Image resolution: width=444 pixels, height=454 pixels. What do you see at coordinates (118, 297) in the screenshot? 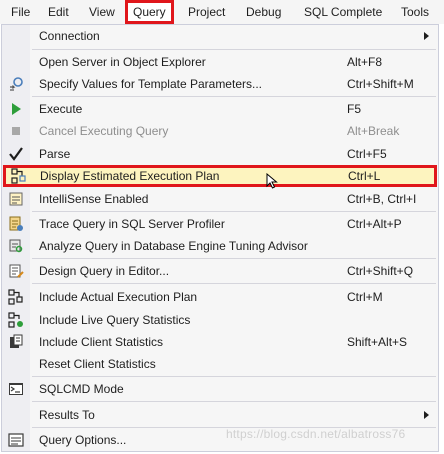
I see `menu-item-label: Include Actual Execution Plan` at bounding box center [118, 297].